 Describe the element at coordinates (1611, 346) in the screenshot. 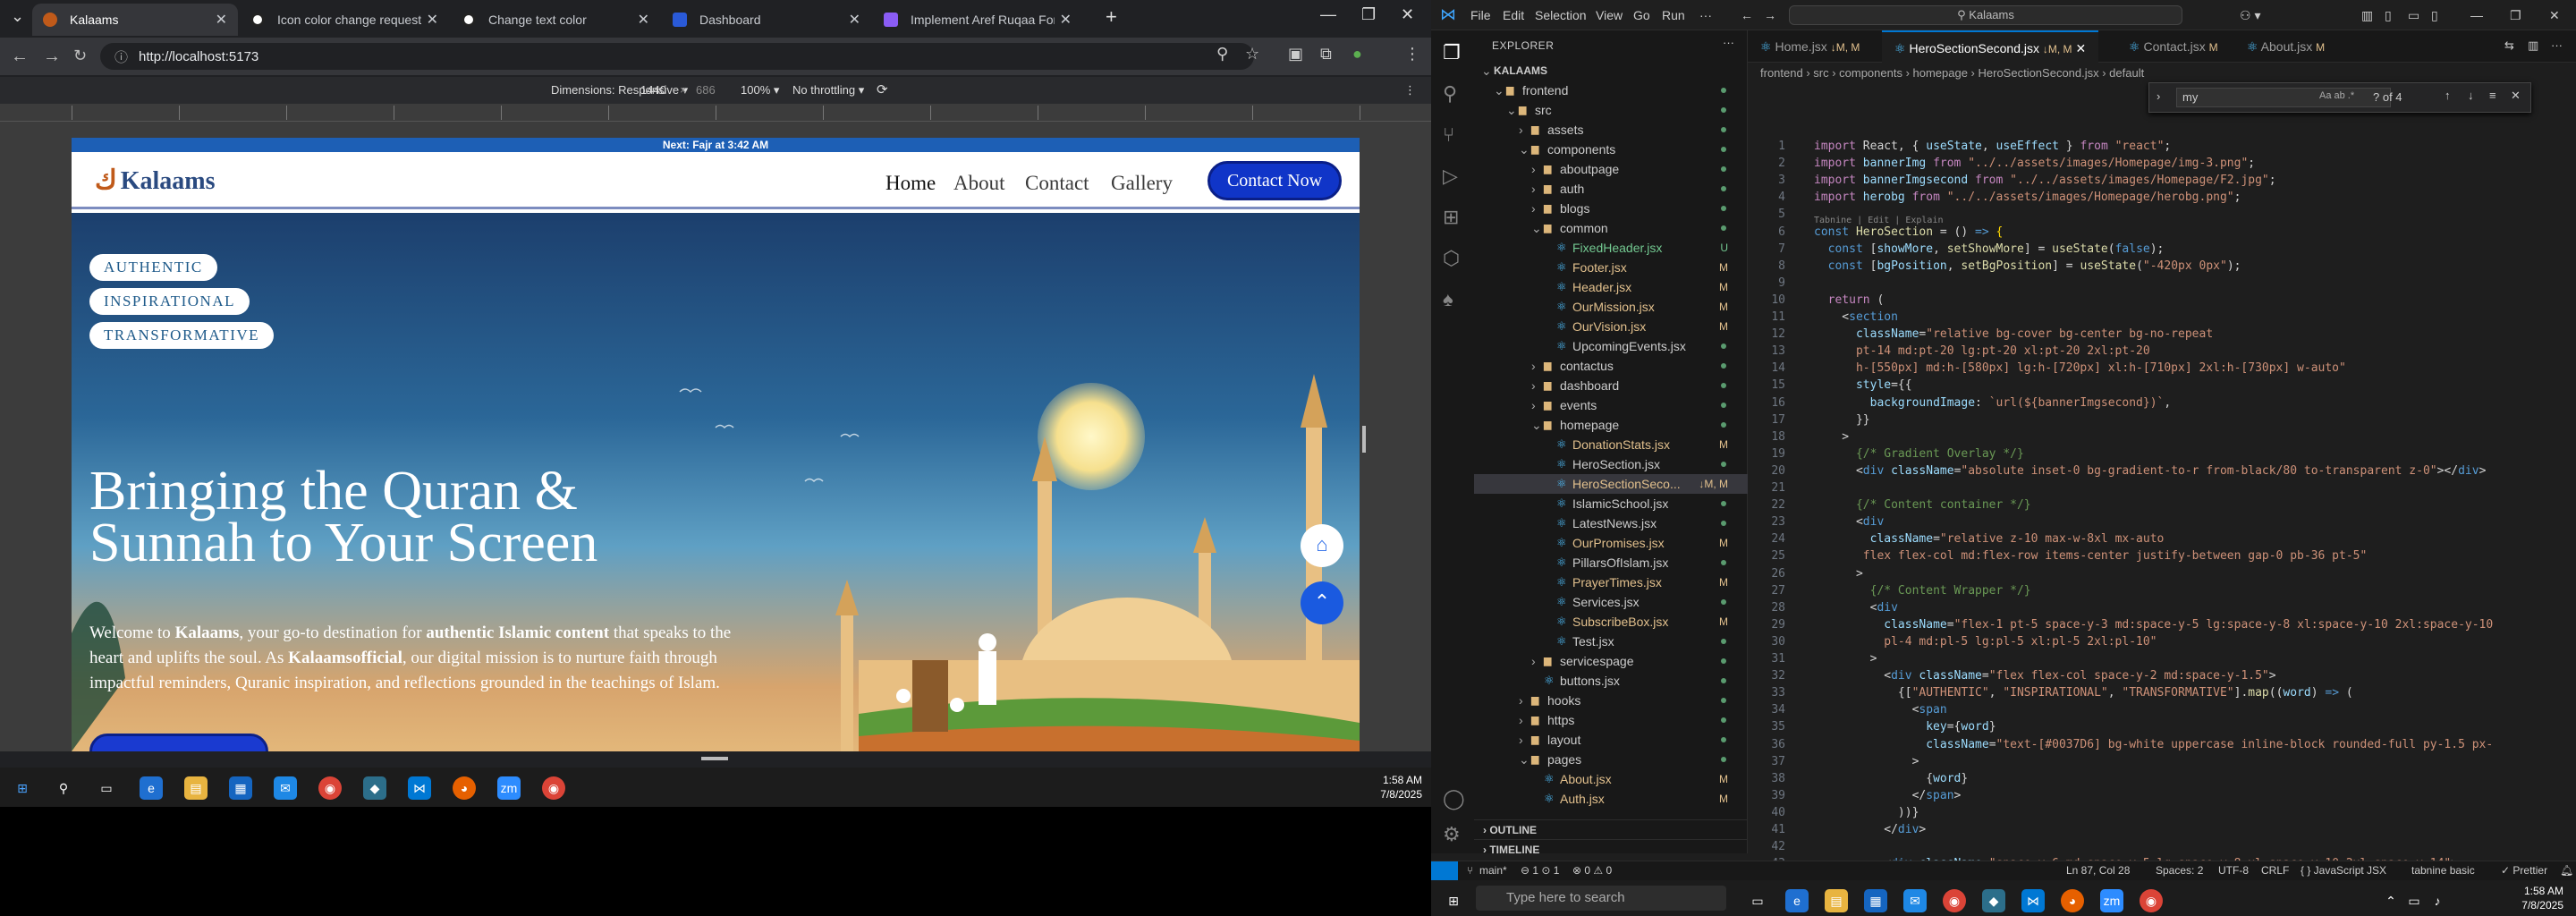

I see `tree-file: ⚛ UpcomingEvents.jsx` at that location.